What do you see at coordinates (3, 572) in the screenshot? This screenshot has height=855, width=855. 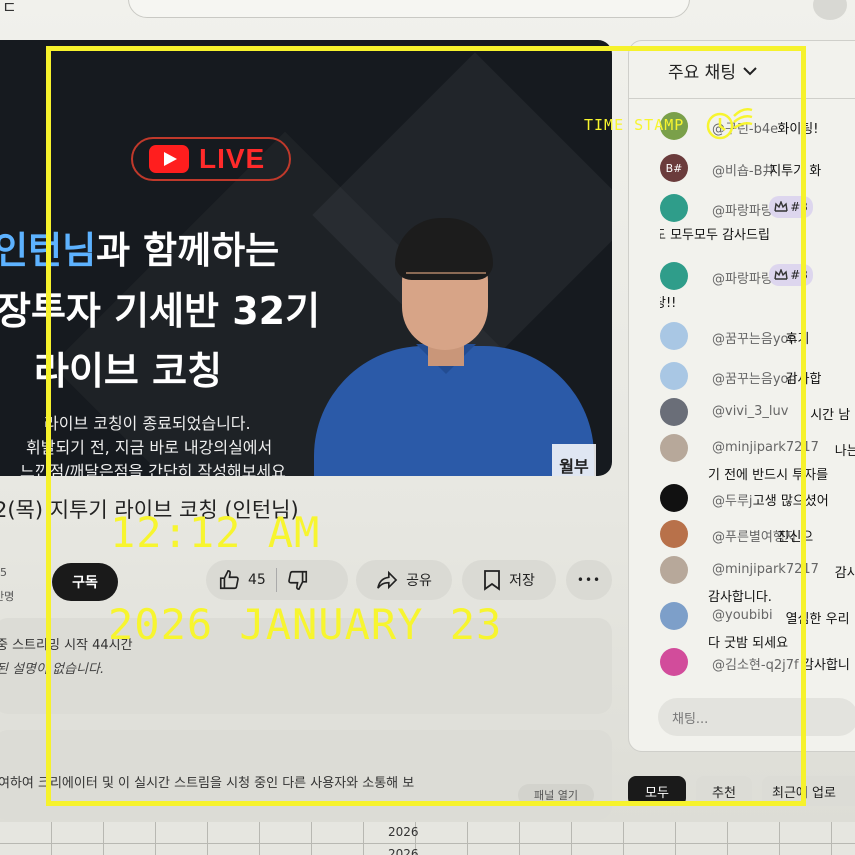 I see `channel-name: 5` at bounding box center [3, 572].